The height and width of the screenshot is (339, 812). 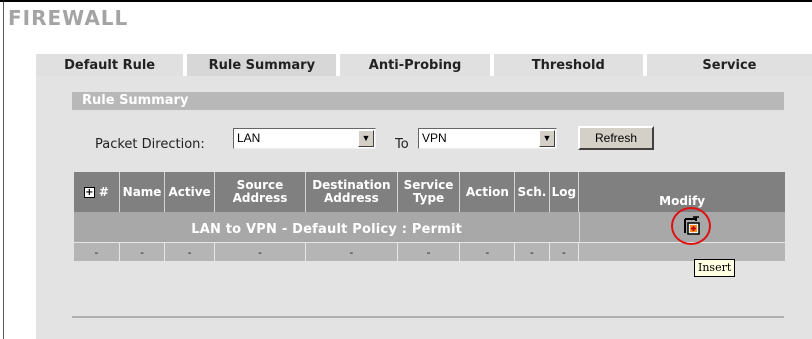 I want to click on plus-box-icon: +, so click(x=89, y=192).